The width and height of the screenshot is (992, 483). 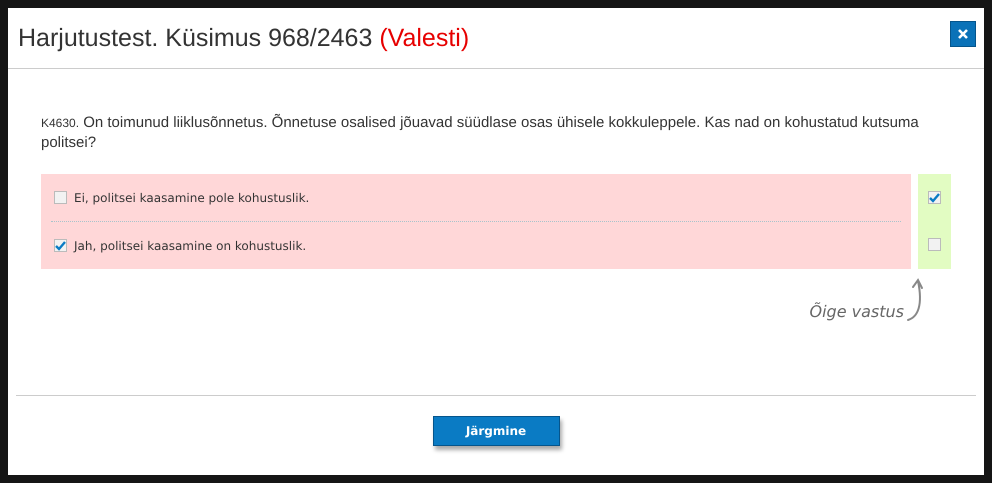 What do you see at coordinates (190, 245) in the screenshot?
I see `answer-text: Jah, politsei kaasamine on kohustuslik.` at bounding box center [190, 245].